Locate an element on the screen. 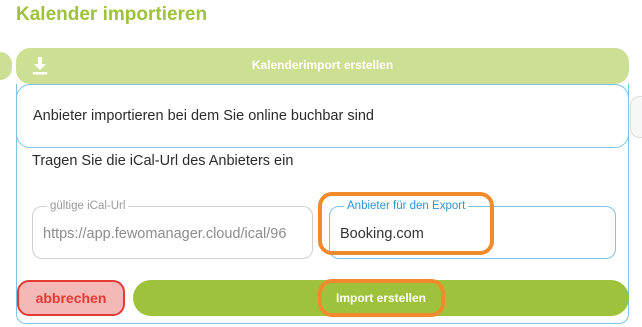 This screenshot has width=642, height=327. page-title: Kalender importieren is located at coordinates (112, 14).